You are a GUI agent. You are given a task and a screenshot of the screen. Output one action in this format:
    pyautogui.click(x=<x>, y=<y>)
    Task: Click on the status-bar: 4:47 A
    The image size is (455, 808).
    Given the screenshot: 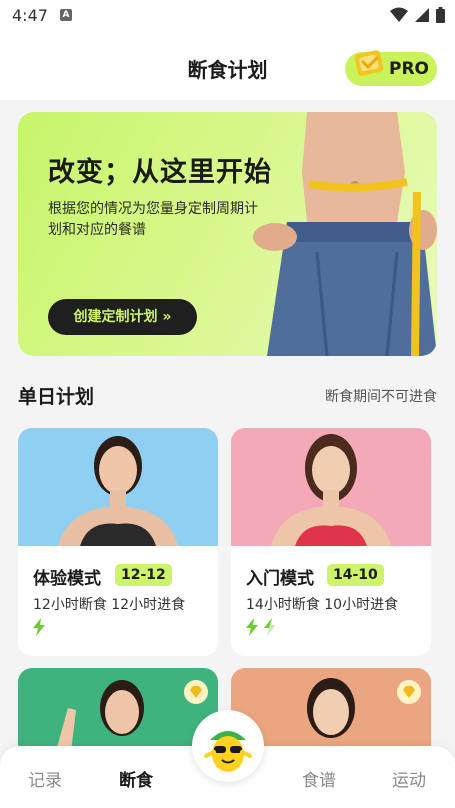 What is the action you would take?
    pyautogui.click(x=227, y=17)
    